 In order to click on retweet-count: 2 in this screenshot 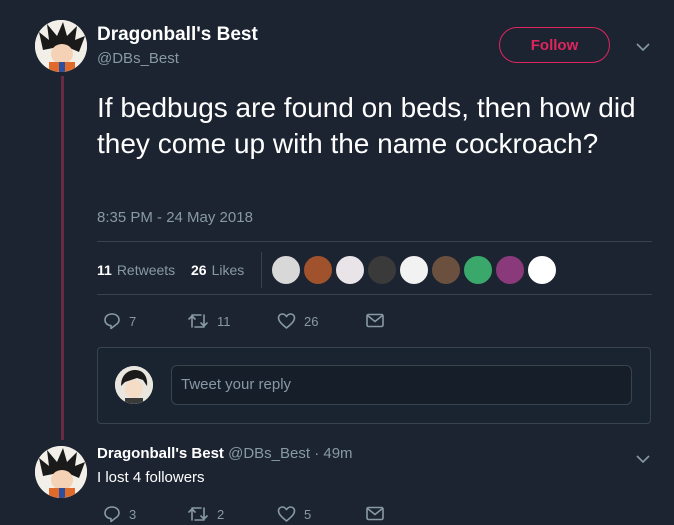, I will do `click(221, 514)`.